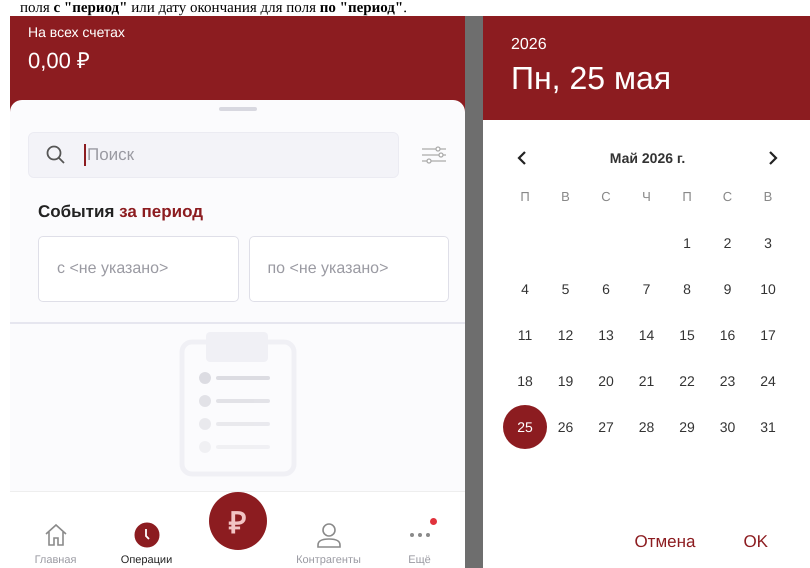 This screenshot has width=810, height=568. Describe the element at coordinates (59, 60) in the screenshot. I see `balance-amount: 0,00 ₽` at that location.